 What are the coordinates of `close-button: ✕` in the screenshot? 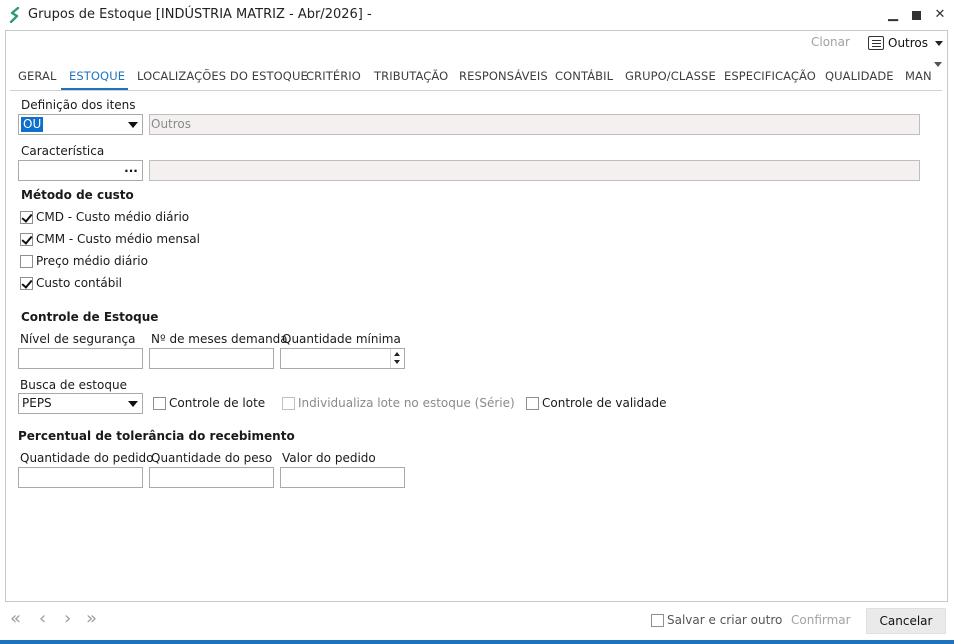 It's located at (940, 15).